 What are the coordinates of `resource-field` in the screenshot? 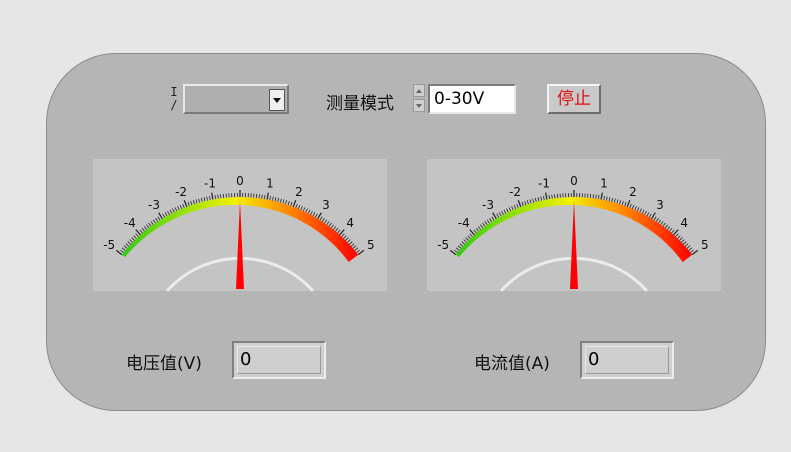 It's located at (236, 99).